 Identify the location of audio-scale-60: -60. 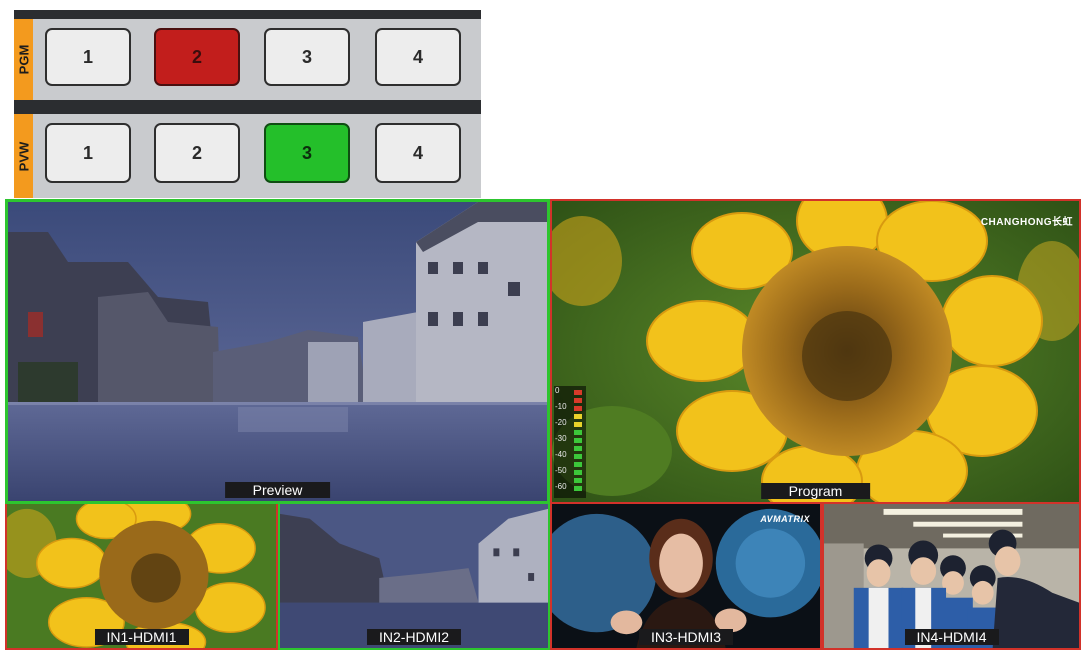
(561, 486).